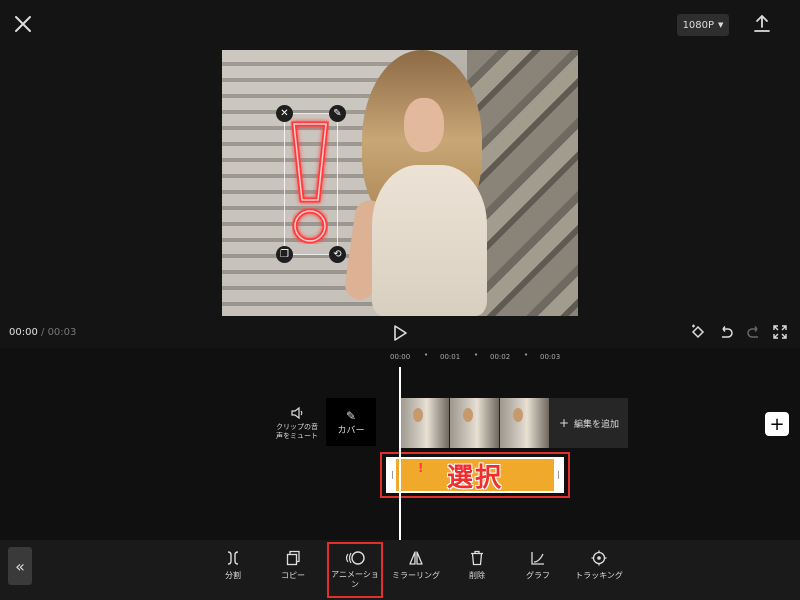 The height and width of the screenshot is (600, 800). Describe the element at coordinates (233, 575) in the screenshot. I see `split-label: 分割` at that location.